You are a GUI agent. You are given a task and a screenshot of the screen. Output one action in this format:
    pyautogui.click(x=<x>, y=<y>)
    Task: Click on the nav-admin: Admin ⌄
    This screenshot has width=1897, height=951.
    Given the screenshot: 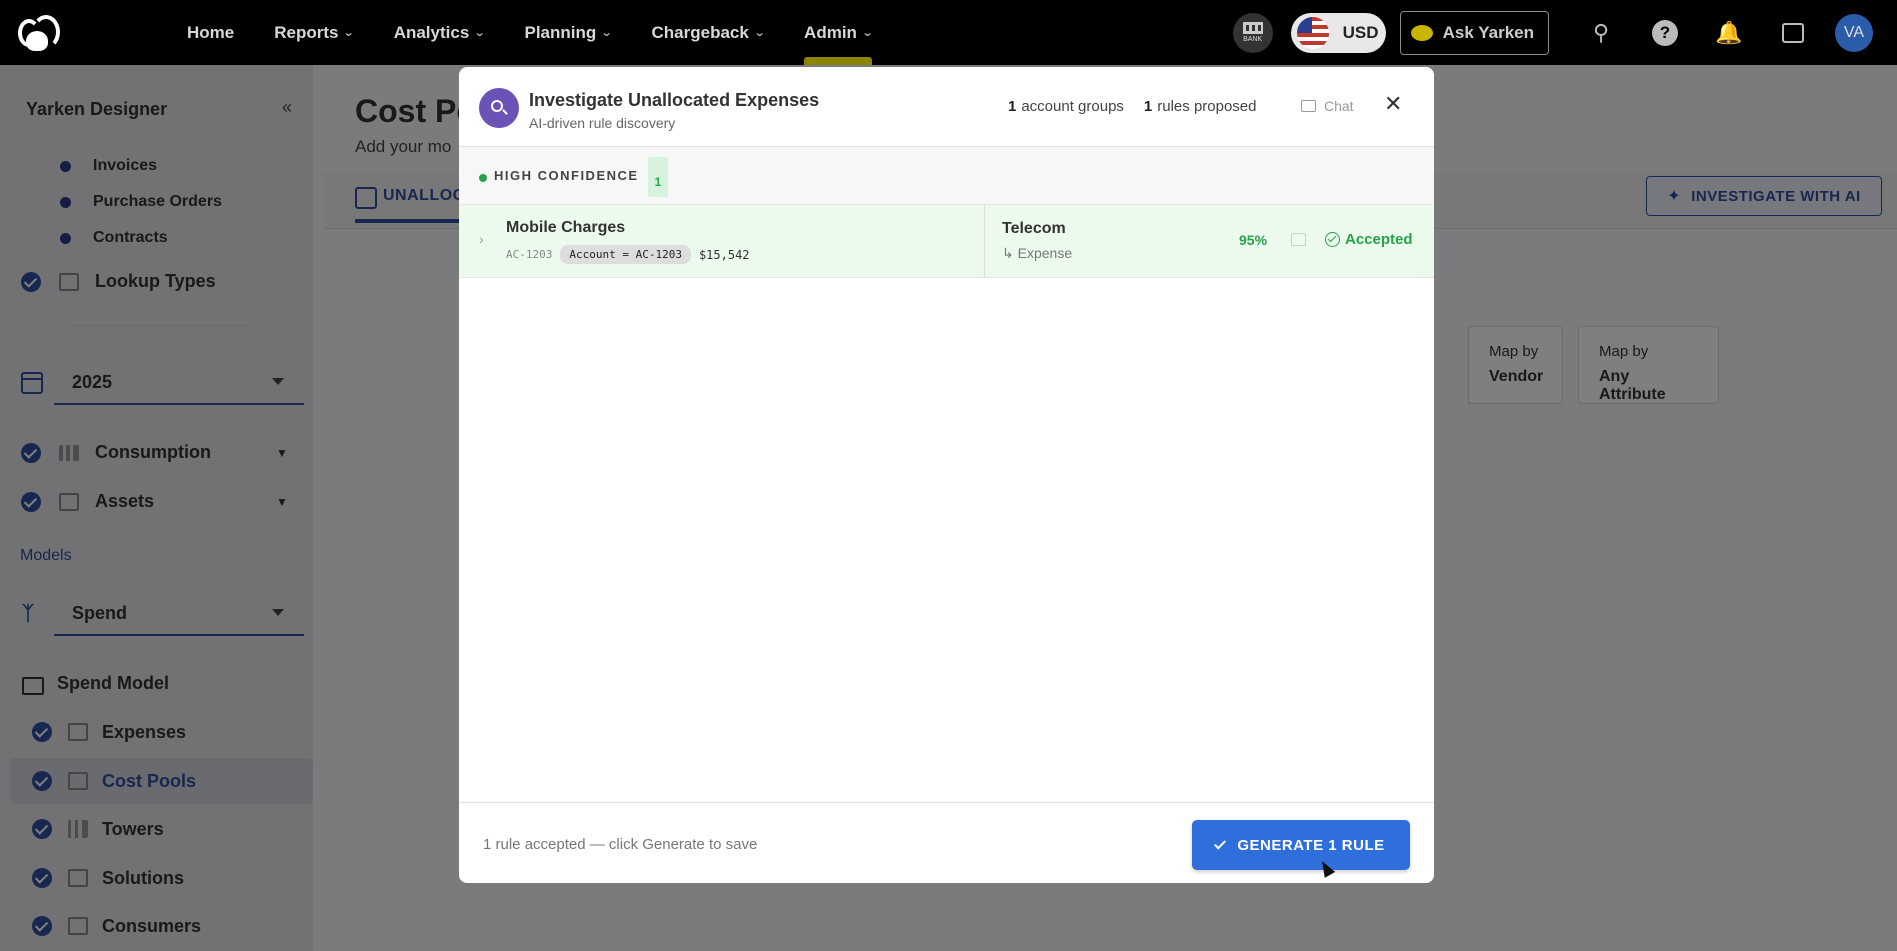 What is the action you would take?
    pyautogui.click(x=839, y=32)
    